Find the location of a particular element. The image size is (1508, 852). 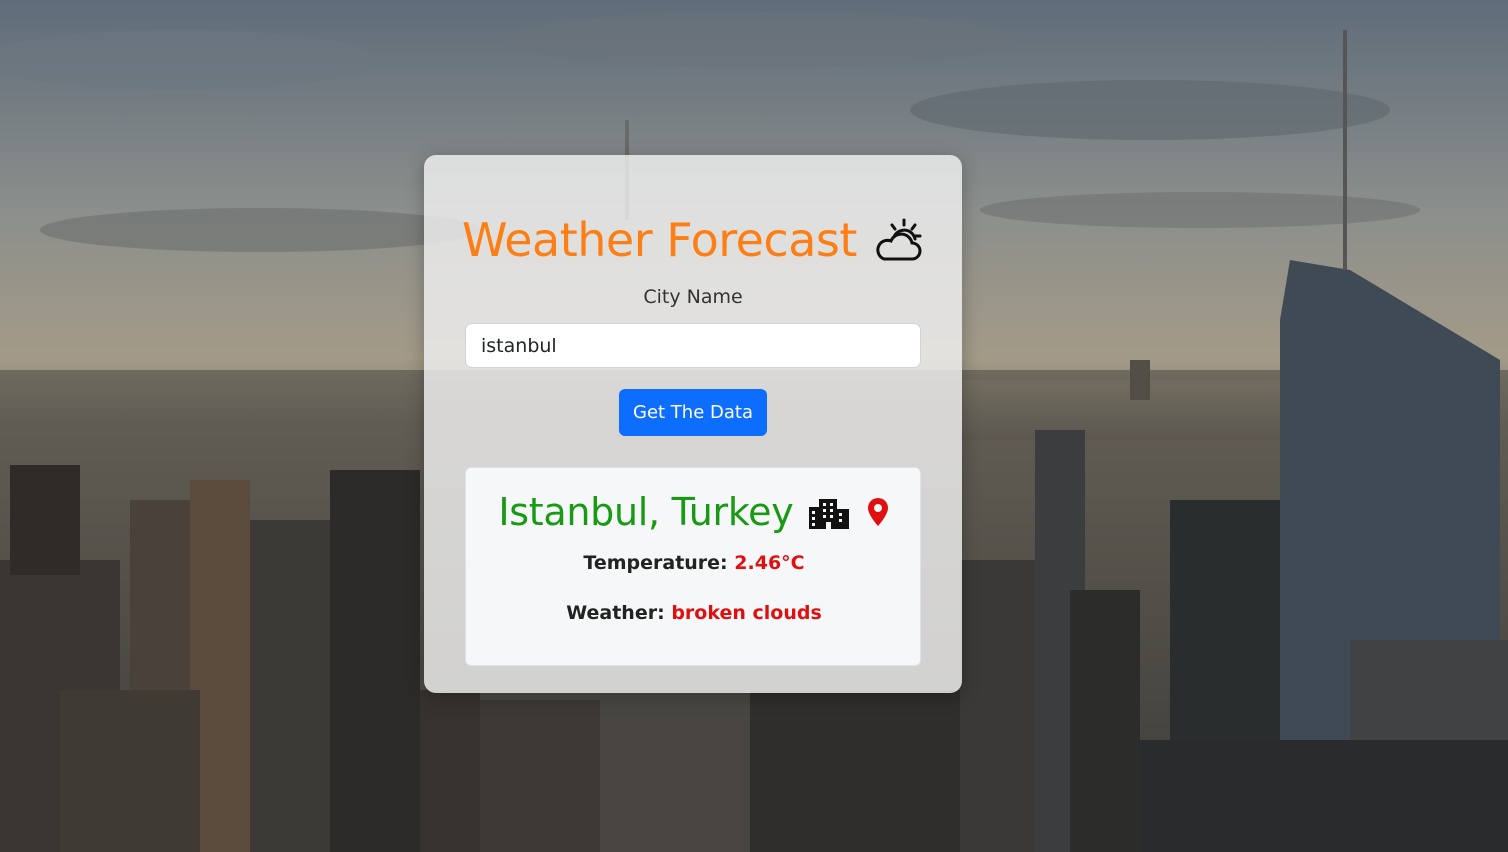

weather-label: Weather: is located at coordinates (615, 613).